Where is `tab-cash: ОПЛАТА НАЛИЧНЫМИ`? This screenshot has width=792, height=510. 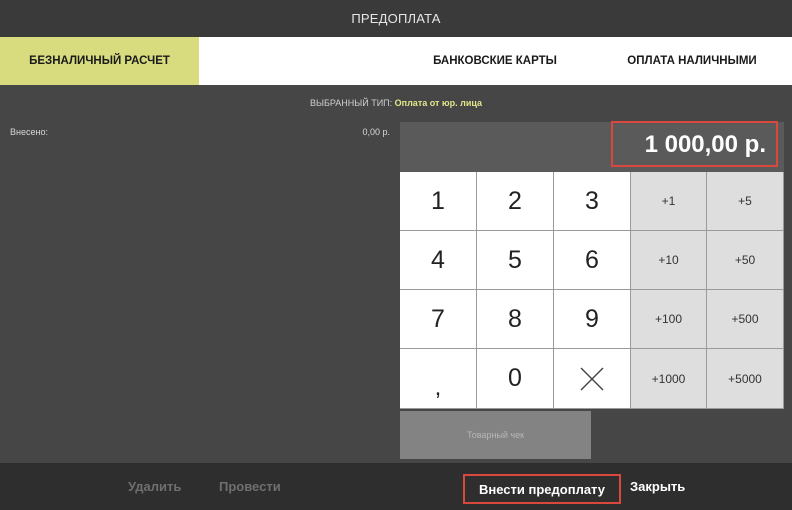 tab-cash: ОПЛАТА НАЛИЧНЫМИ is located at coordinates (692, 61).